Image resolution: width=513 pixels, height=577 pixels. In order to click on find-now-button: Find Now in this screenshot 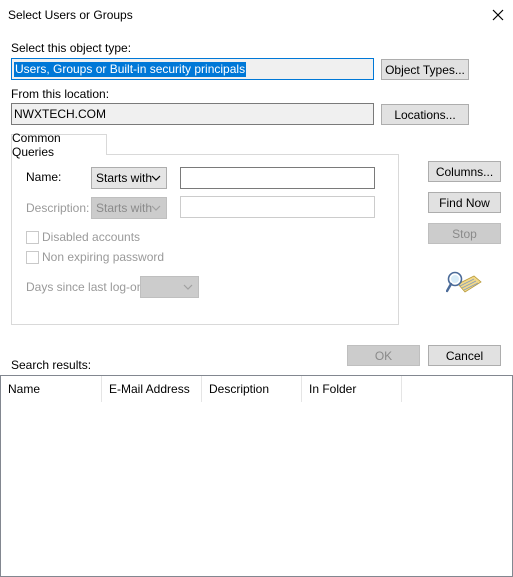, I will do `click(464, 202)`.